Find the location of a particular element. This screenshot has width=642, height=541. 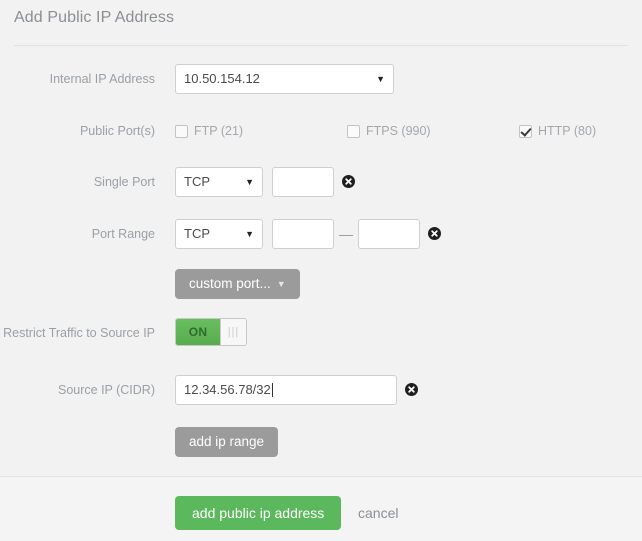

grip-lines-icon: ||| is located at coordinates (233, 332).